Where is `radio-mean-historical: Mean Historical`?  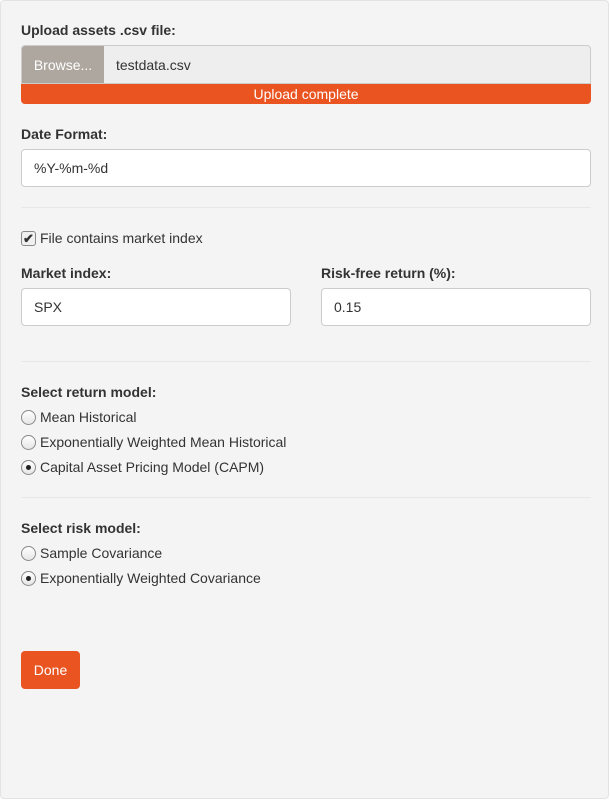
radio-mean-historical: Mean Historical is located at coordinates (78, 417).